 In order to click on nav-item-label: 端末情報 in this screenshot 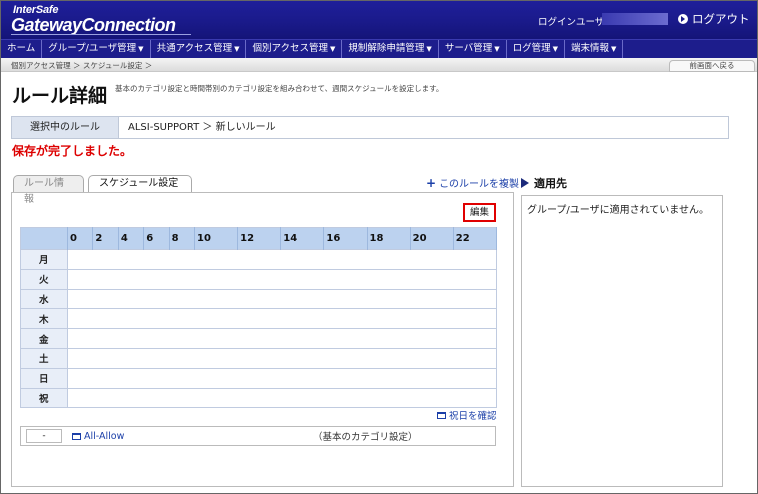, I will do `click(590, 48)`.